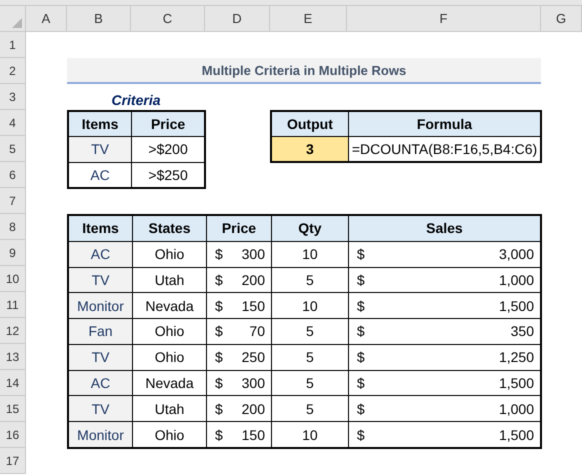 This screenshot has height=475, width=582. Describe the element at coordinates (257, 331) in the screenshot. I see `price-value: 70` at that location.